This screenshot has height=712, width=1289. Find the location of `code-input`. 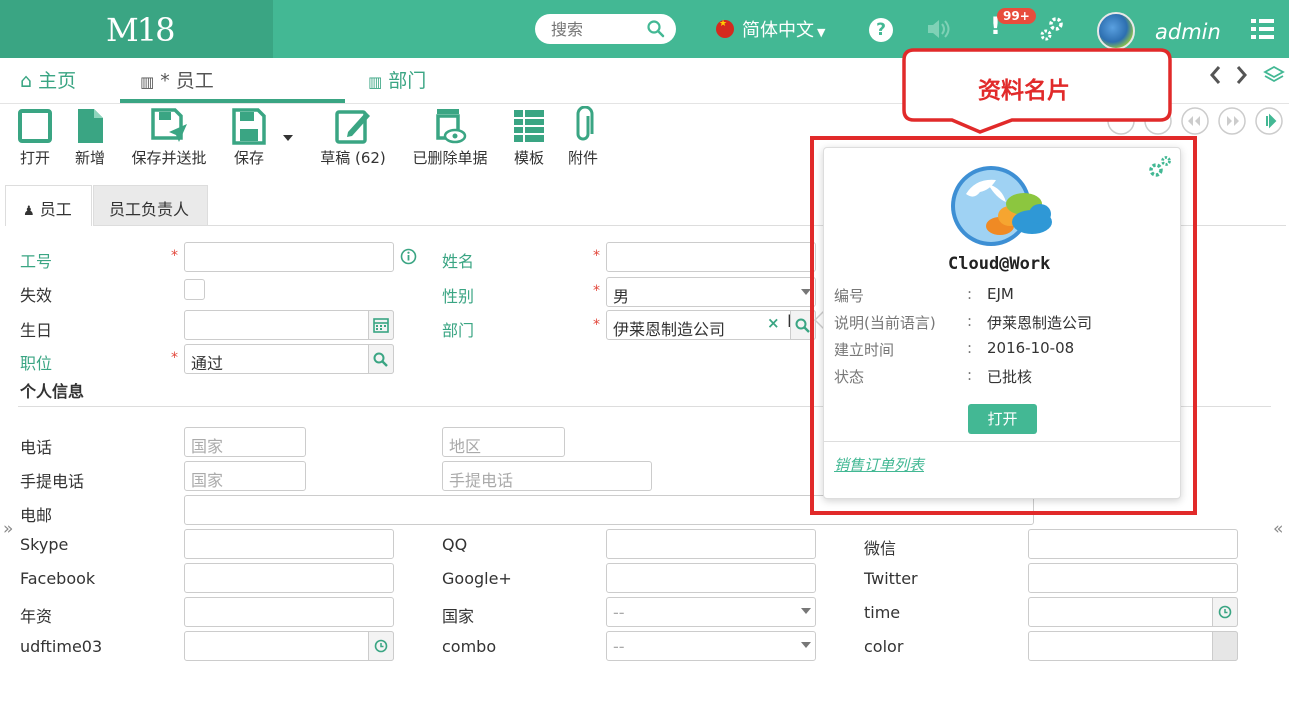

code-input is located at coordinates (289, 257).